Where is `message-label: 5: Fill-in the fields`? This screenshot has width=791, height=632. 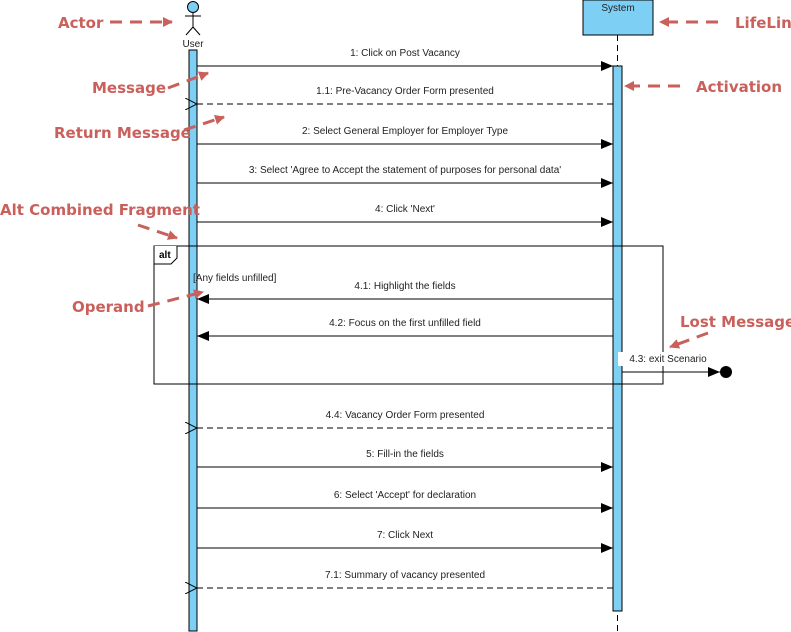
message-label: 5: Fill-in the fields is located at coordinates (405, 454).